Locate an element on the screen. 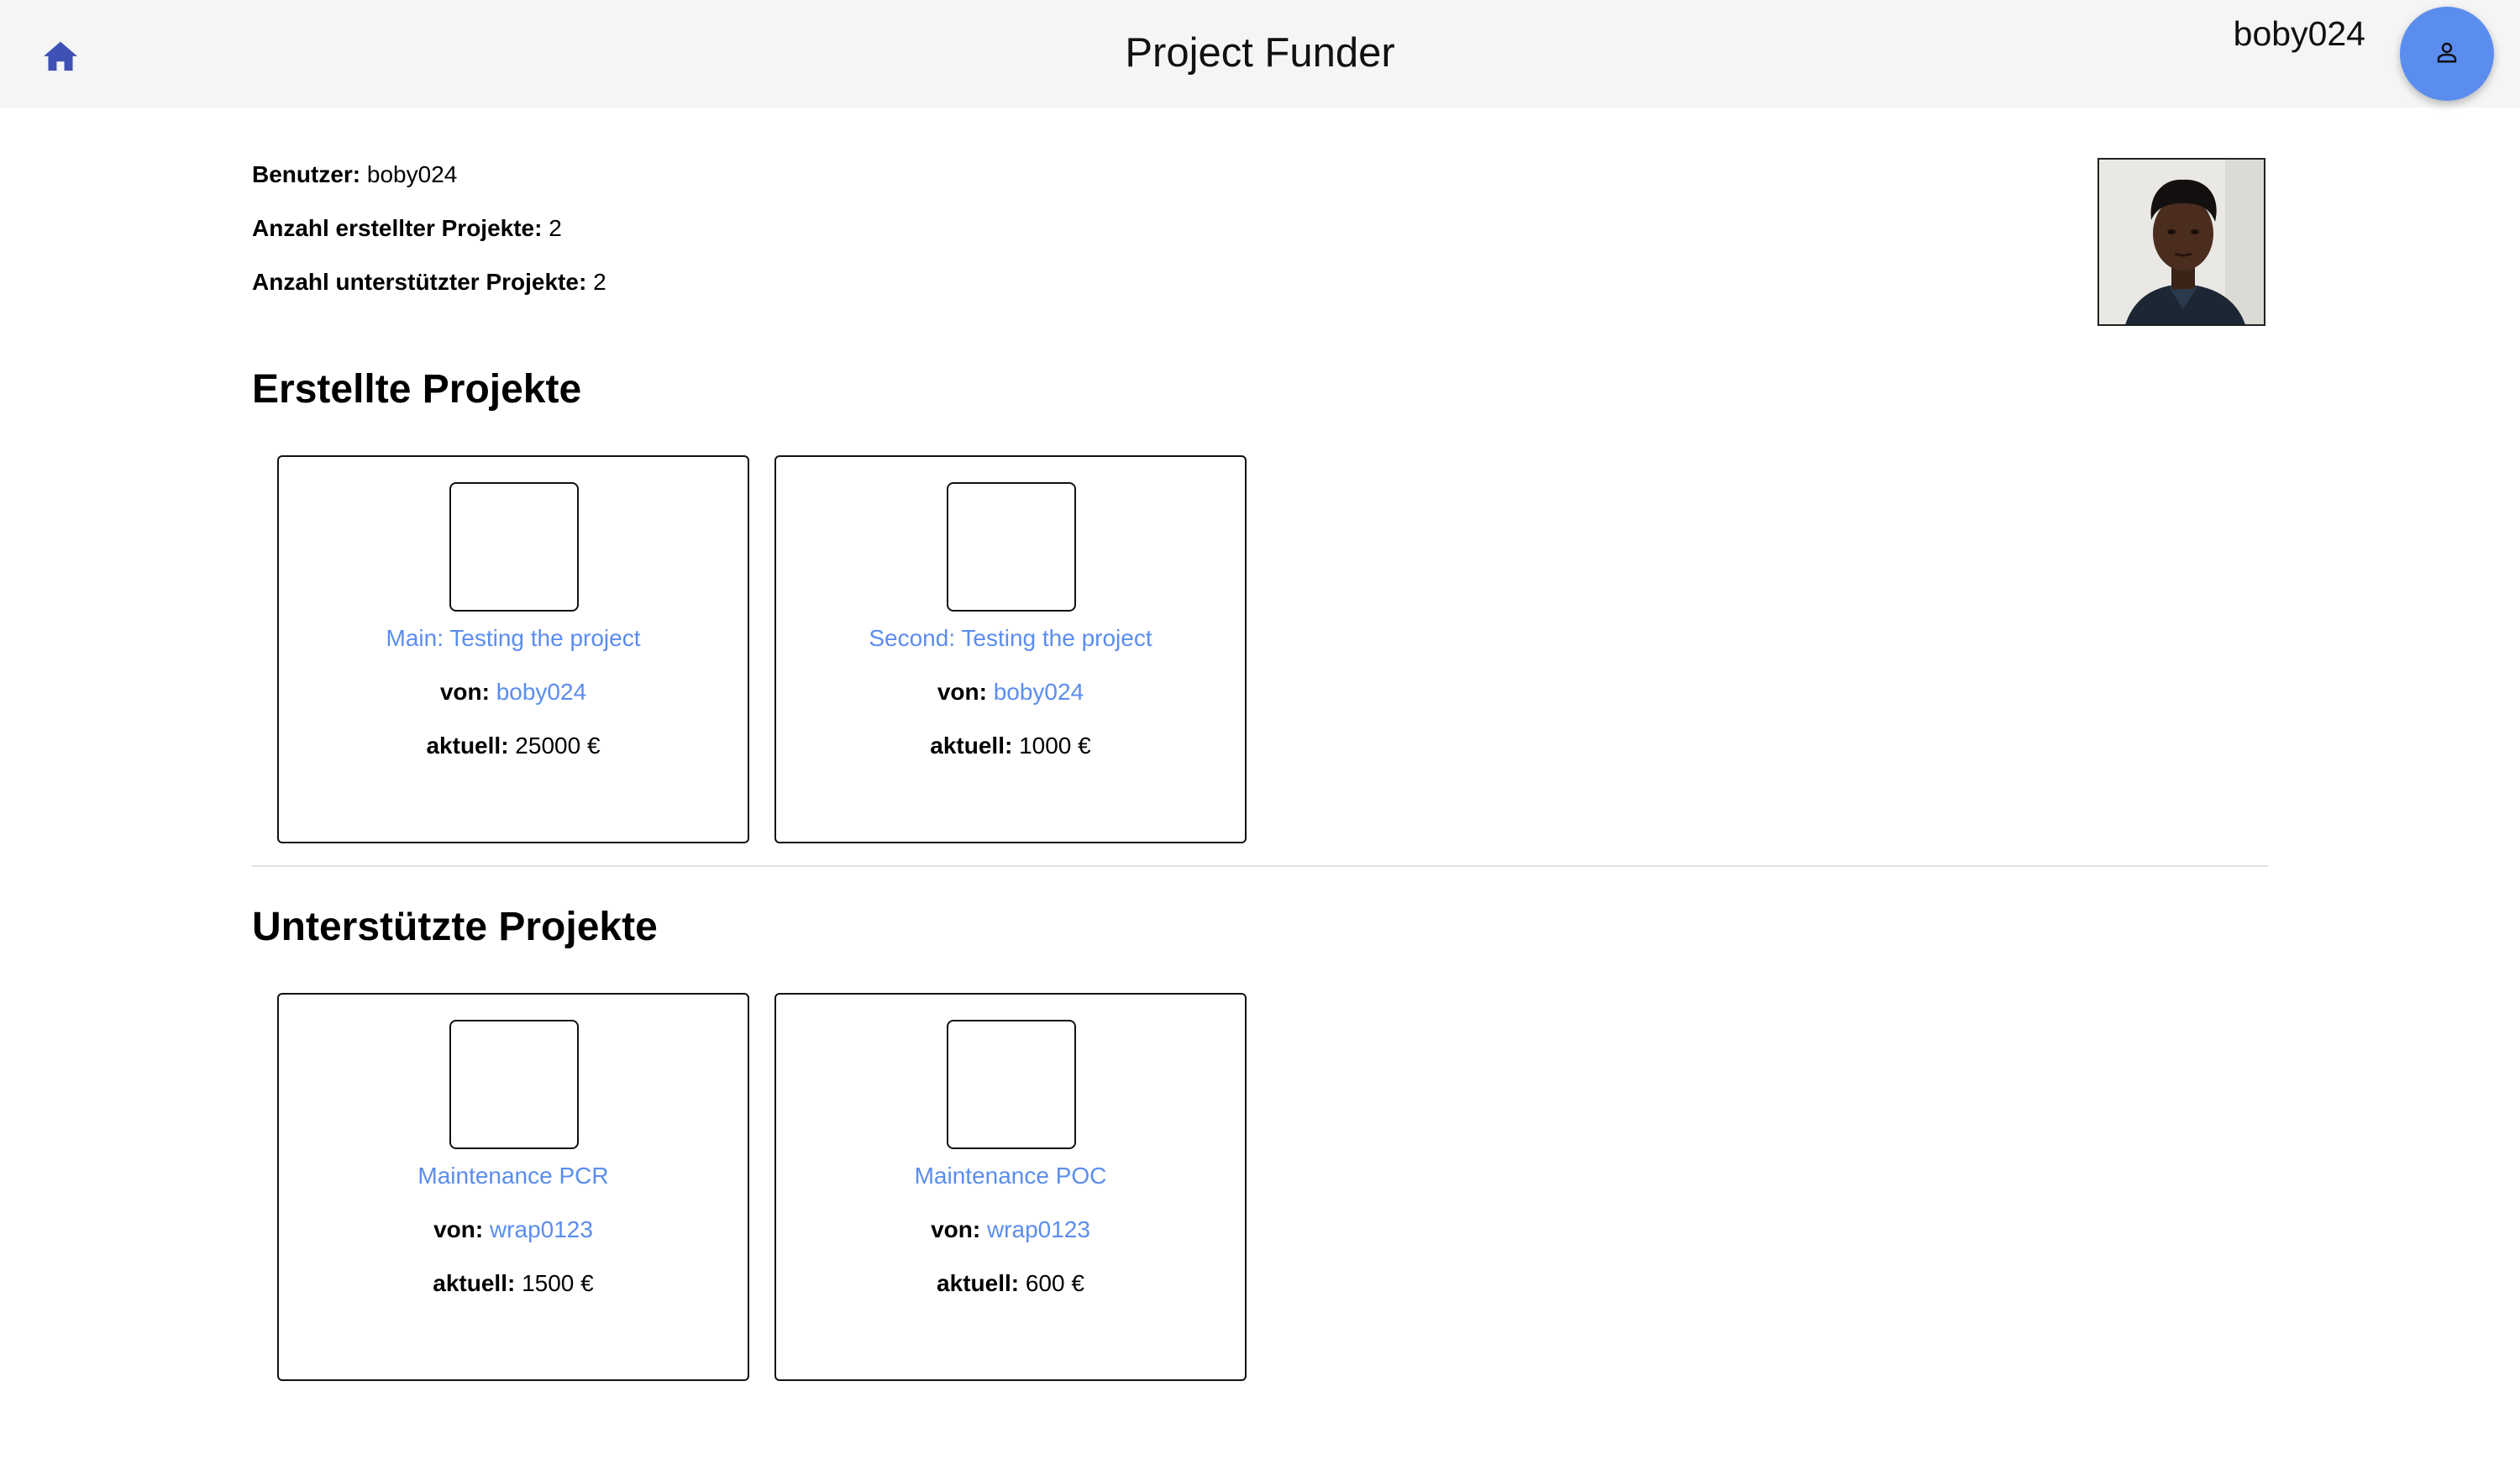 The width and height of the screenshot is (2520, 1465). section-divider is located at coordinates (1260, 866).